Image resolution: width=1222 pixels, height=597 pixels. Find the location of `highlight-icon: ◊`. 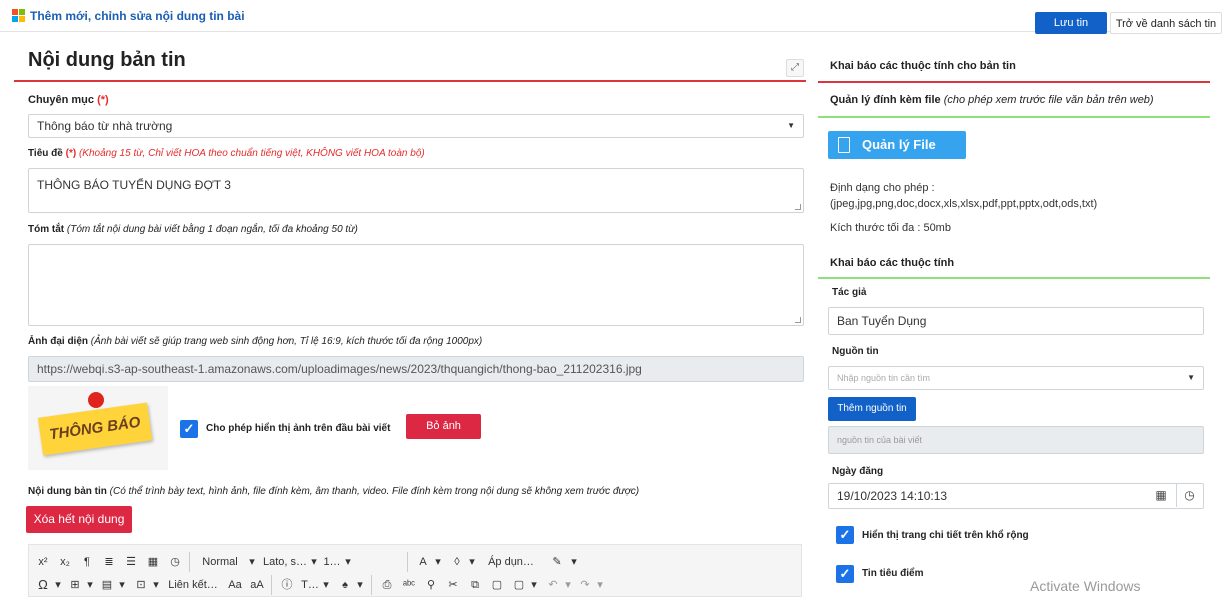

highlight-icon: ◊ is located at coordinates (457, 562).